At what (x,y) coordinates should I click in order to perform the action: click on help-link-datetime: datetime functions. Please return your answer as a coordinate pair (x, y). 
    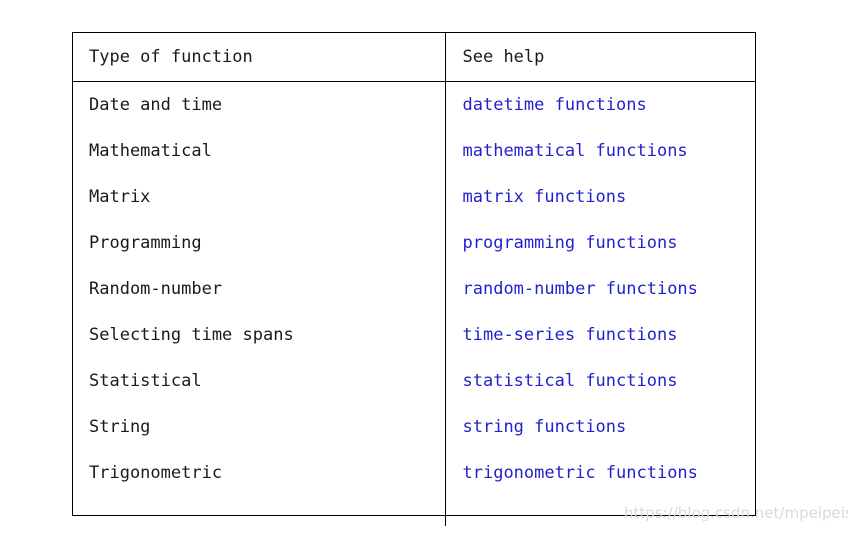
    Looking at the image, I should click on (555, 105).